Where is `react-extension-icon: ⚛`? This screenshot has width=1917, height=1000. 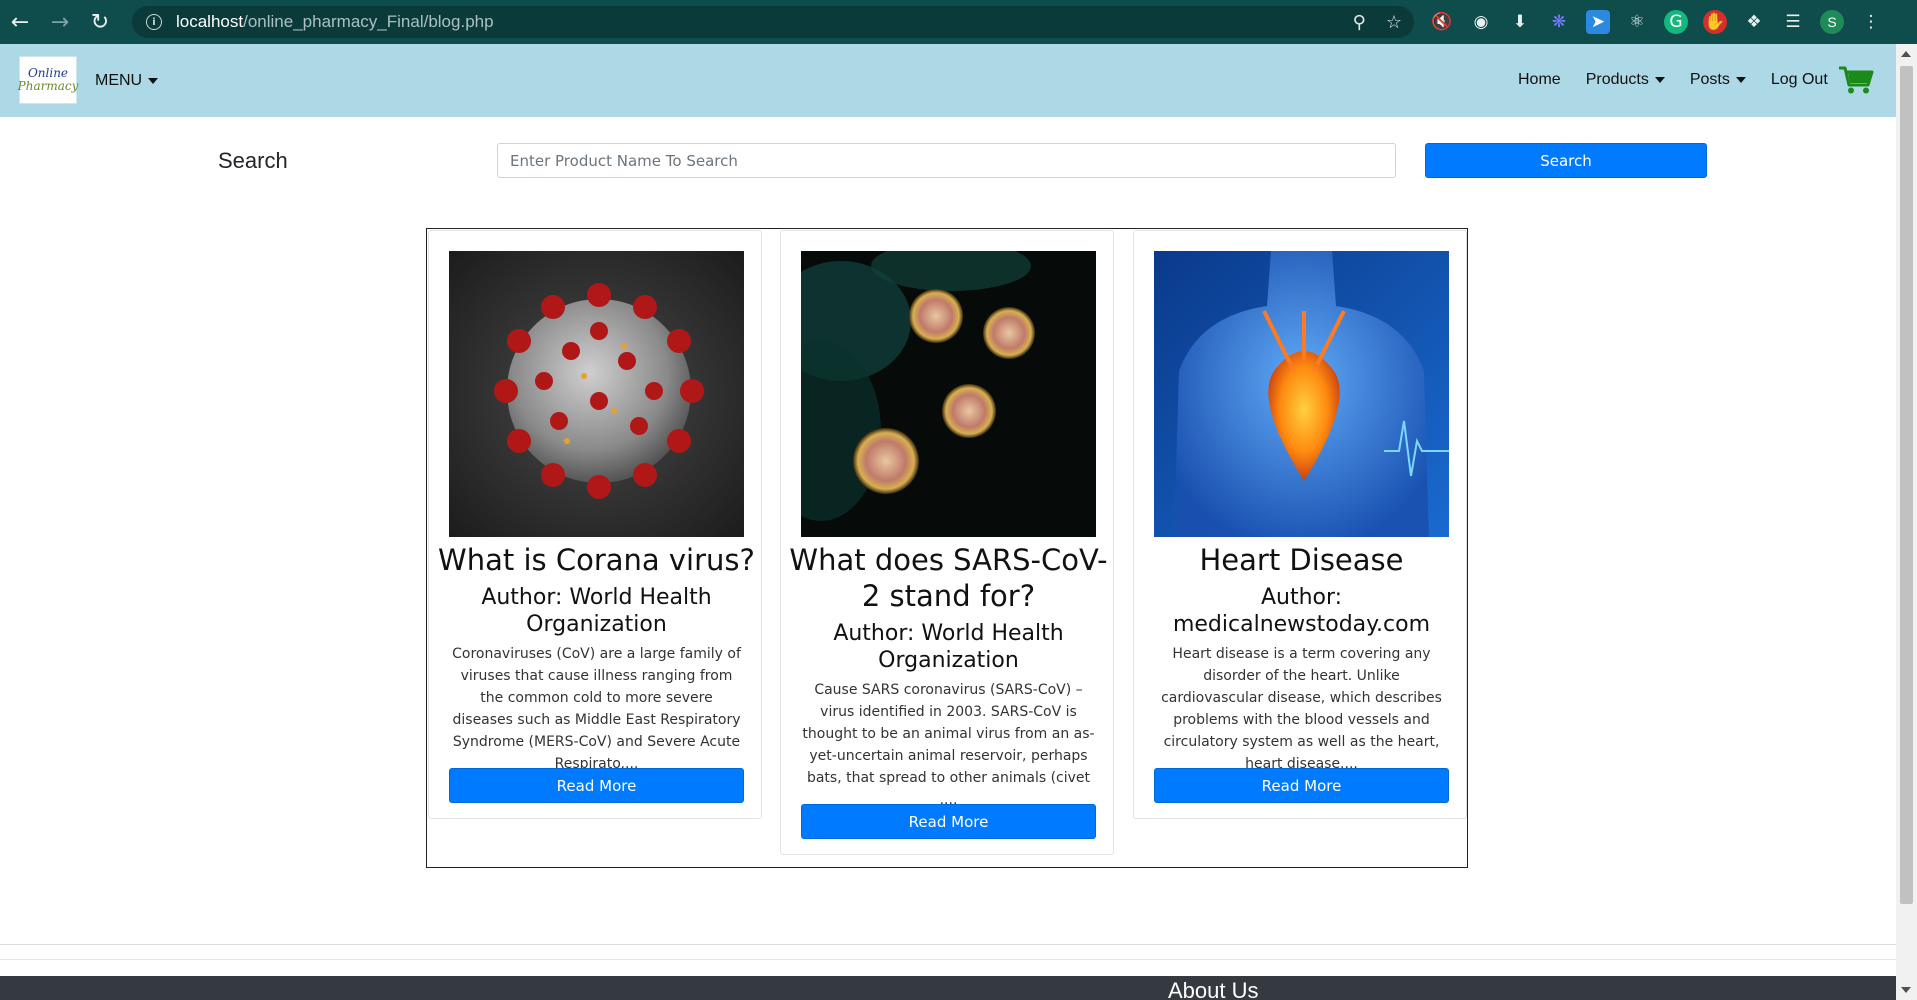 react-extension-icon: ⚛ is located at coordinates (1637, 22).